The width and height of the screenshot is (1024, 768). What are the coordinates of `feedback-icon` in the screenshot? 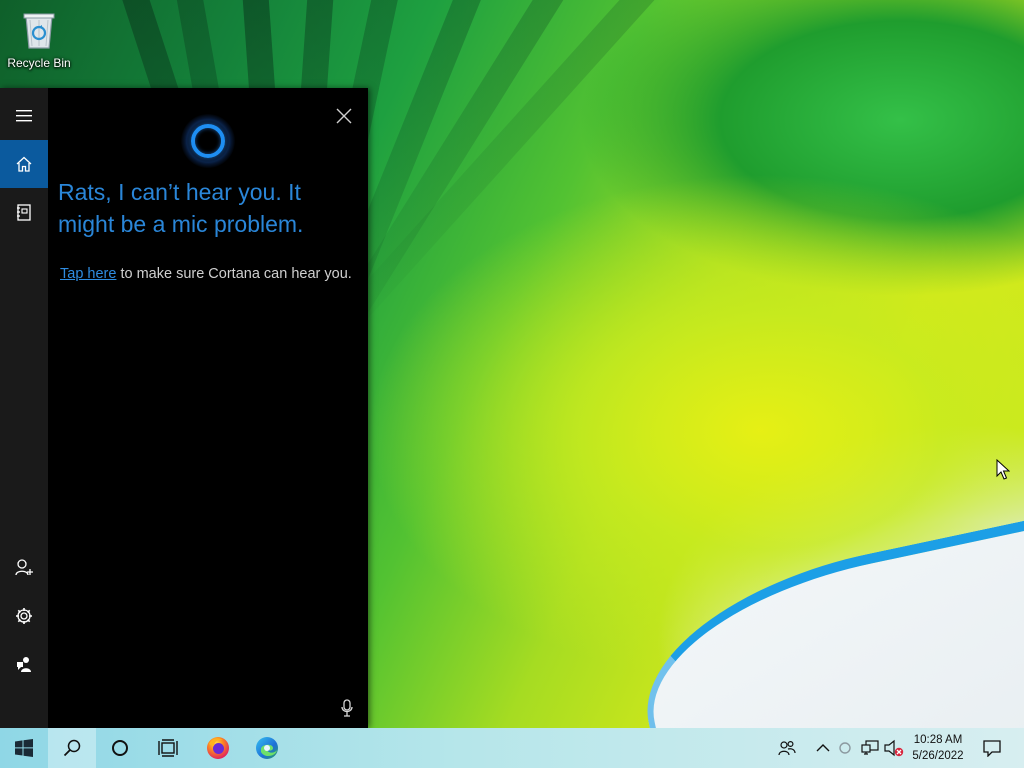 It's located at (24, 664).